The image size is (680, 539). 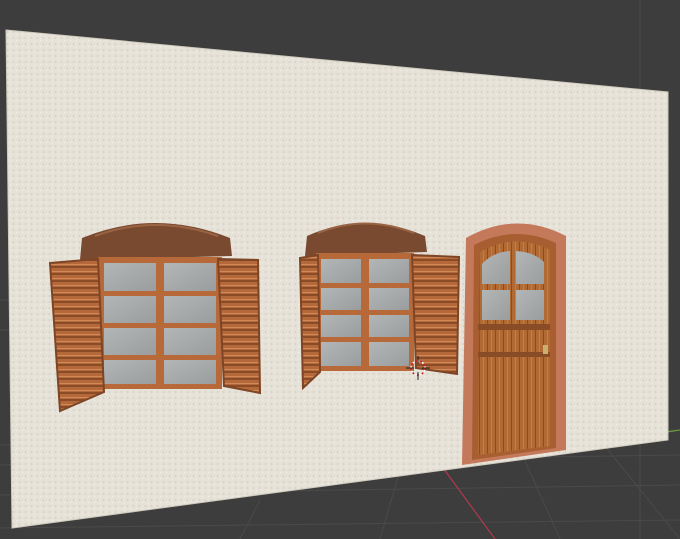 What do you see at coordinates (514, 344) in the screenshot?
I see `door` at bounding box center [514, 344].